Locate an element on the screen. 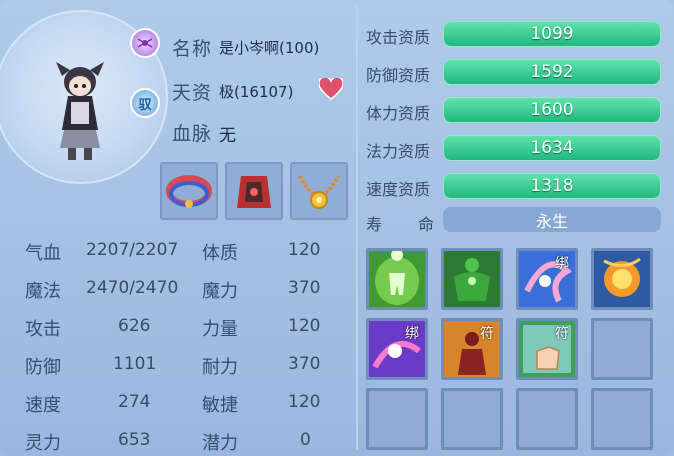 This screenshot has height=456, width=674. fire-orb-skill-icon is located at coordinates (622, 279).